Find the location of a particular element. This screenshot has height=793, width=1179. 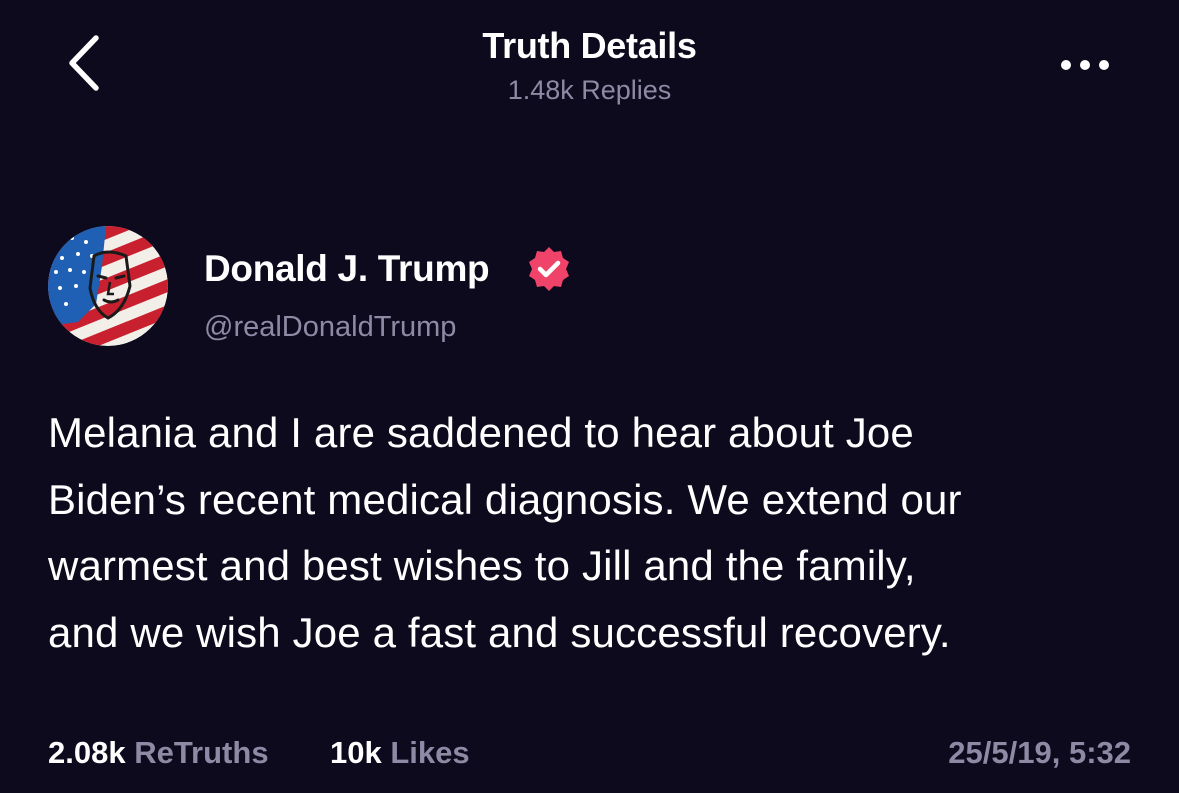

retruths-label: ReTruths is located at coordinates (201, 752).